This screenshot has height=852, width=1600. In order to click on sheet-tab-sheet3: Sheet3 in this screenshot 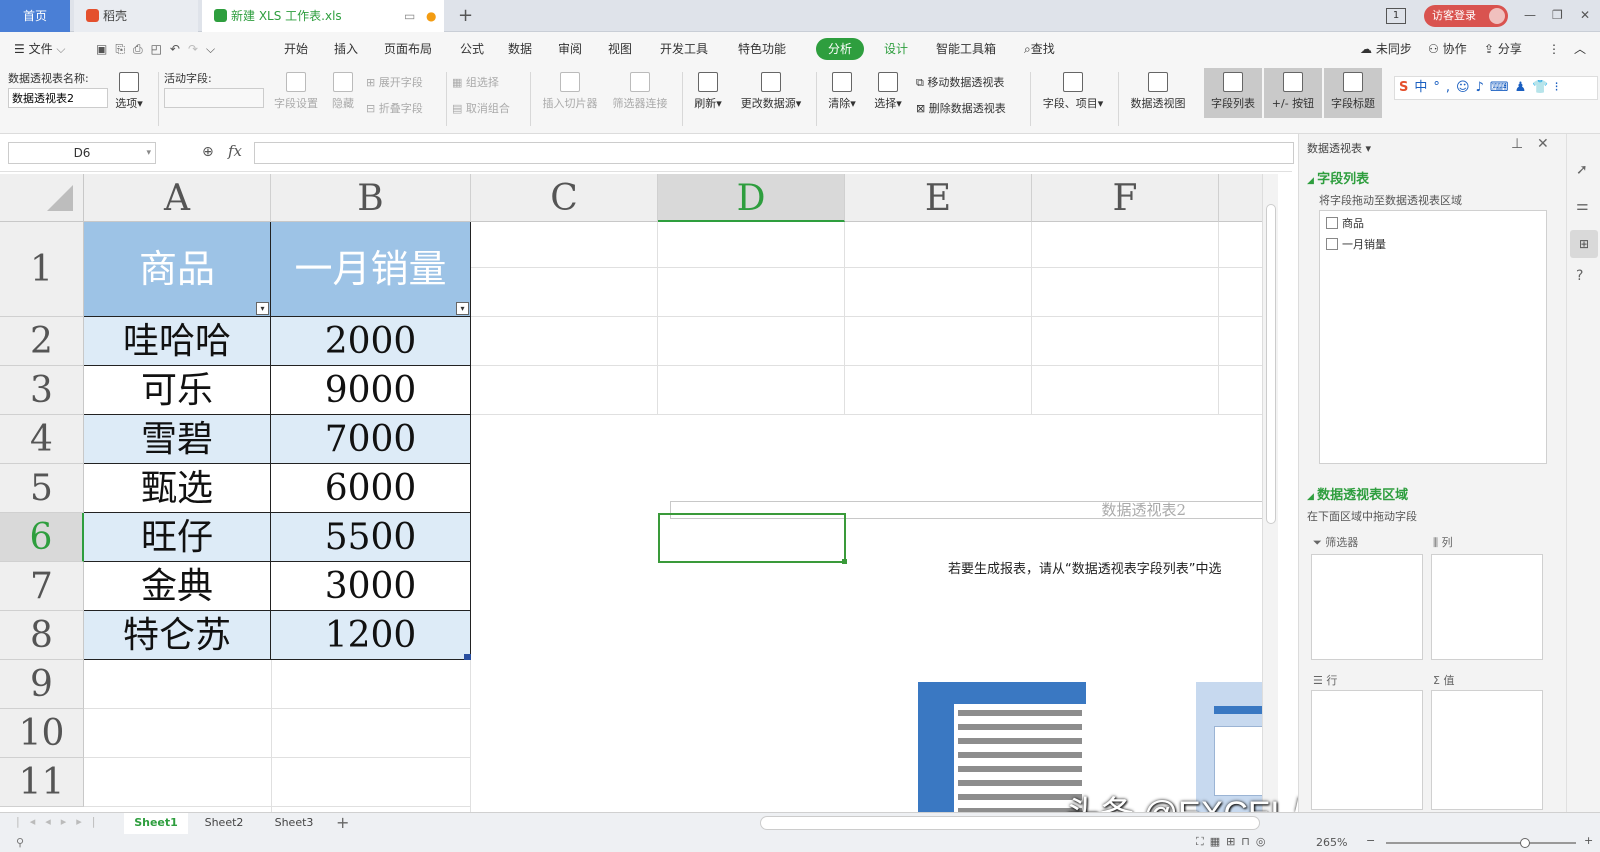, I will do `click(294, 823)`.